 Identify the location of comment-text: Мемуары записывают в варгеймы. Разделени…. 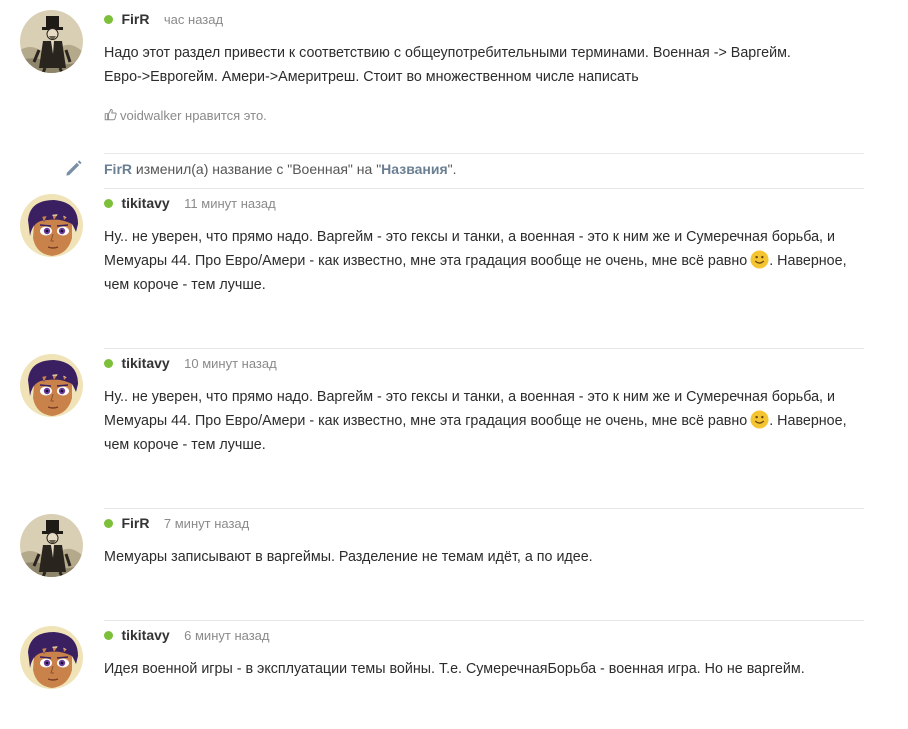
(489, 557).